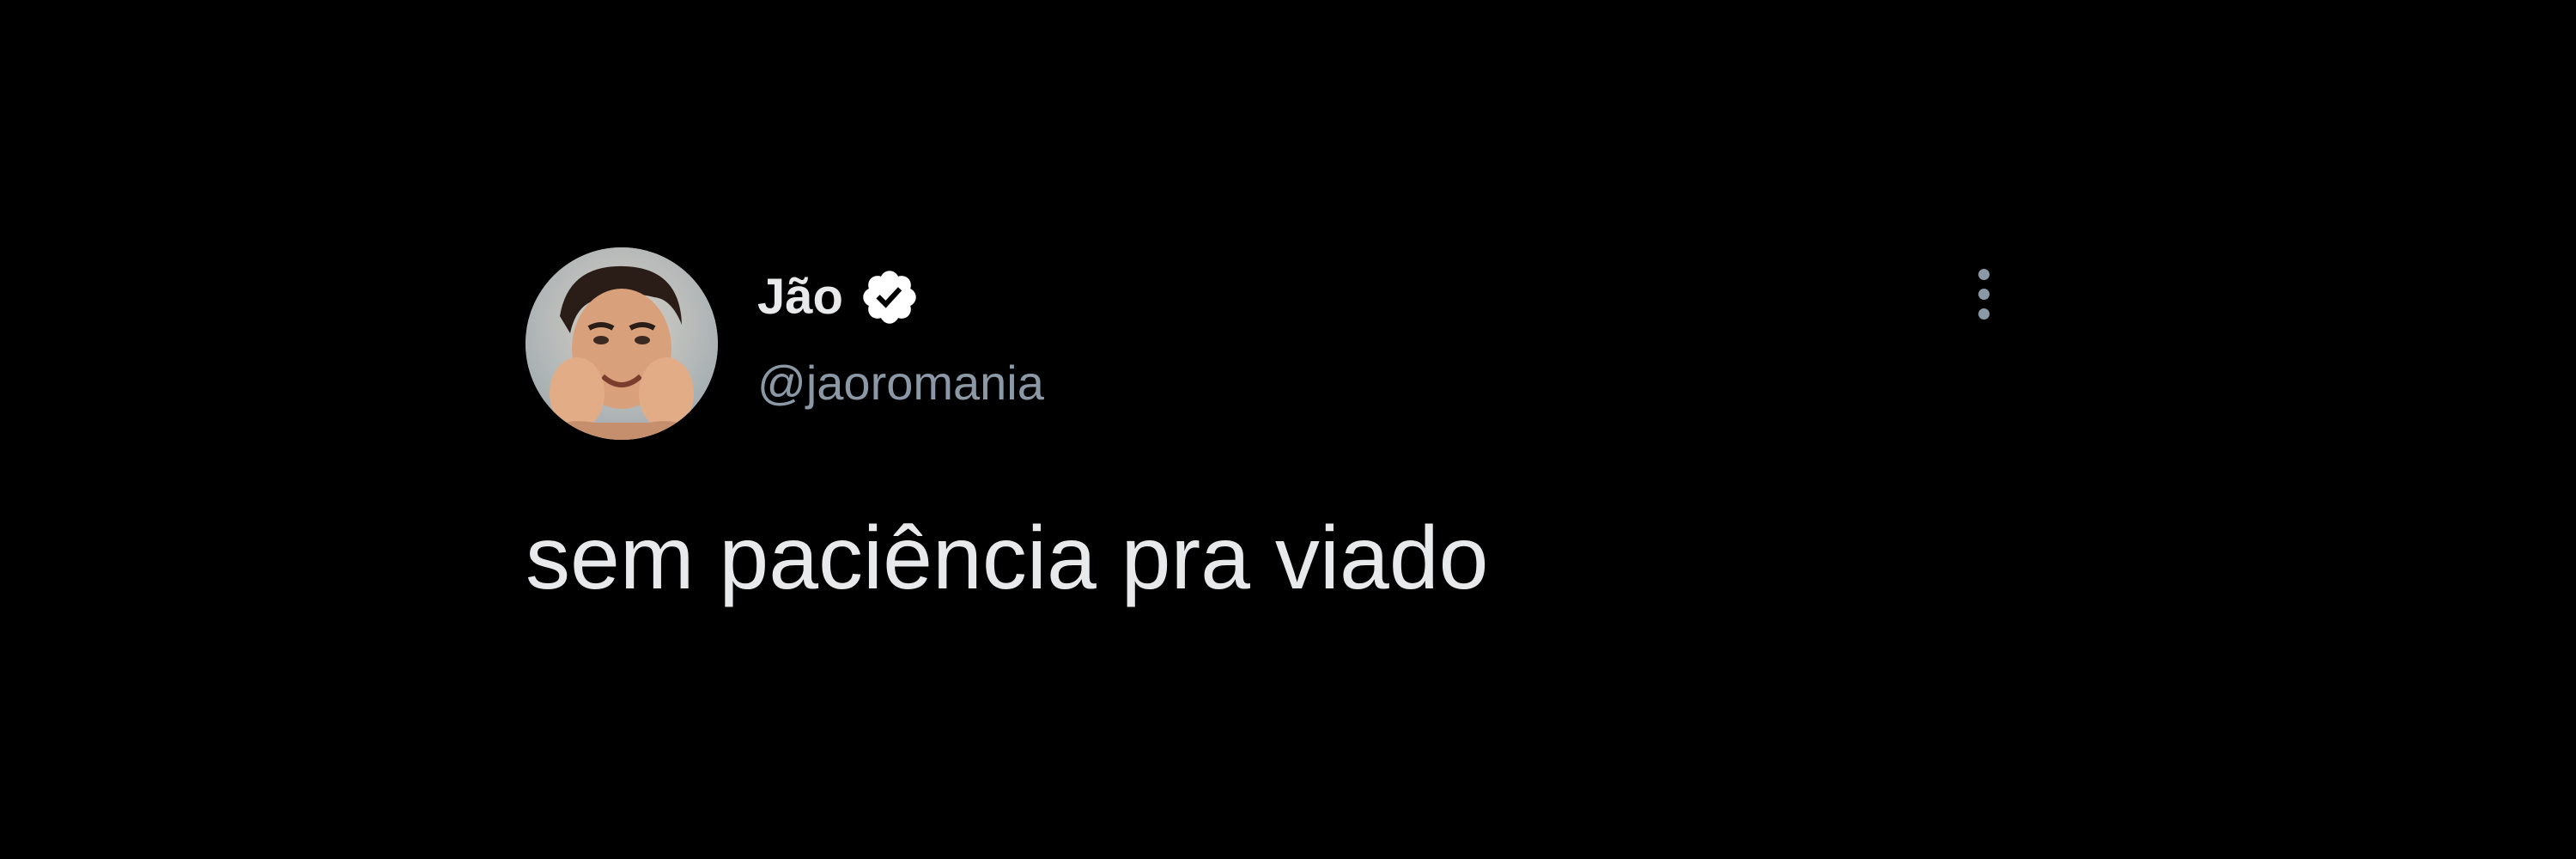  I want to click on author-display-name: Jão, so click(800, 297).